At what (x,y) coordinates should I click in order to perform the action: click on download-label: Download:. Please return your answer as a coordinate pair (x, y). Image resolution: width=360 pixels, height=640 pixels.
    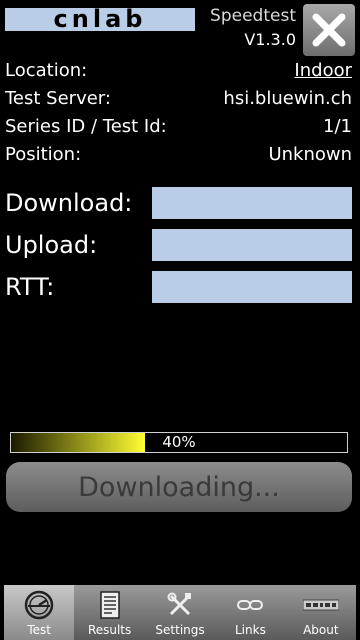
    Looking at the image, I should click on (69, 203).